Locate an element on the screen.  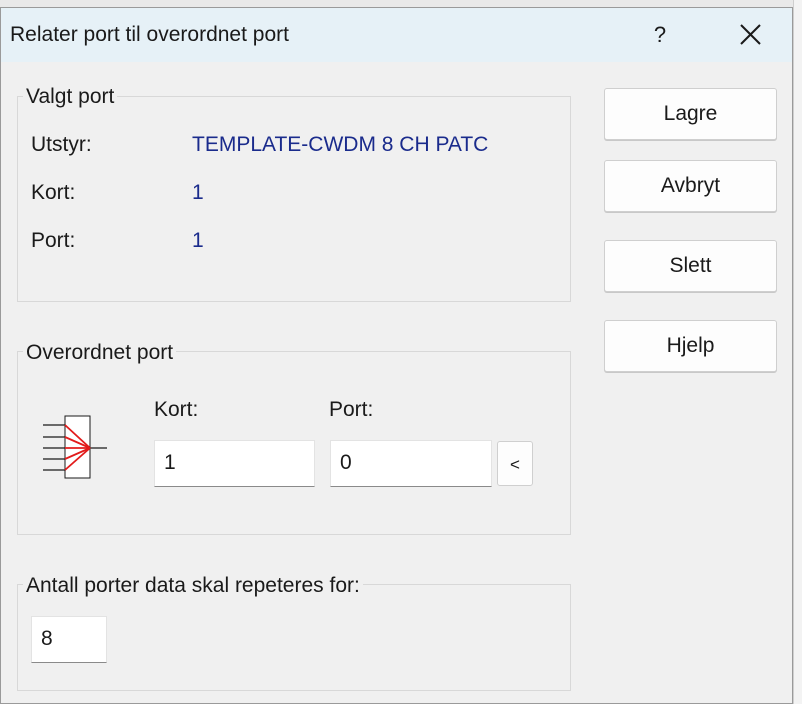
port-value: 1 is located at coordinates (198, 240).